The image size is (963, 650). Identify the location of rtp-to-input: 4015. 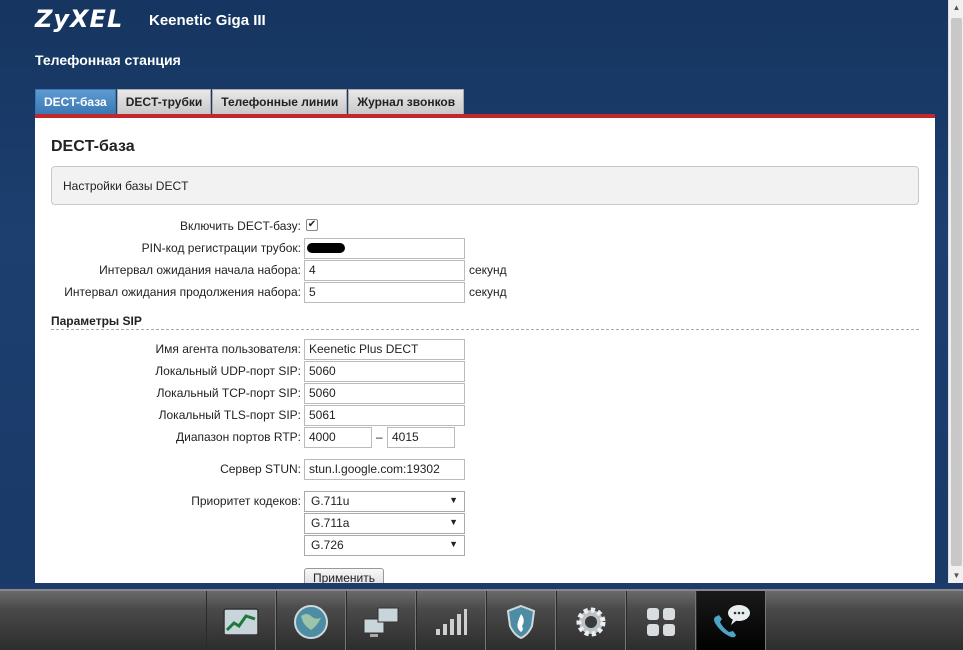
(421, 437).